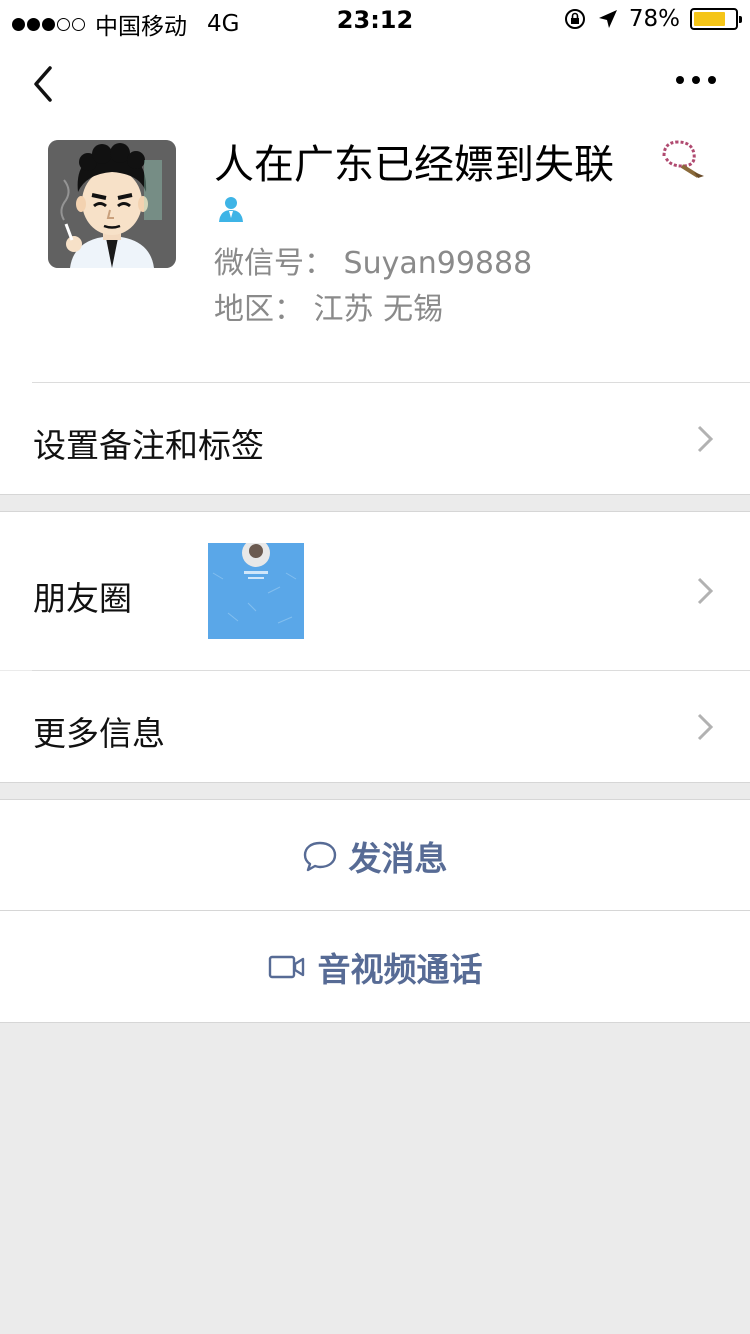 The width and height of the screenshot is (750, 1334). I want to click on send-message-button: 发消息, so click(375, 855).